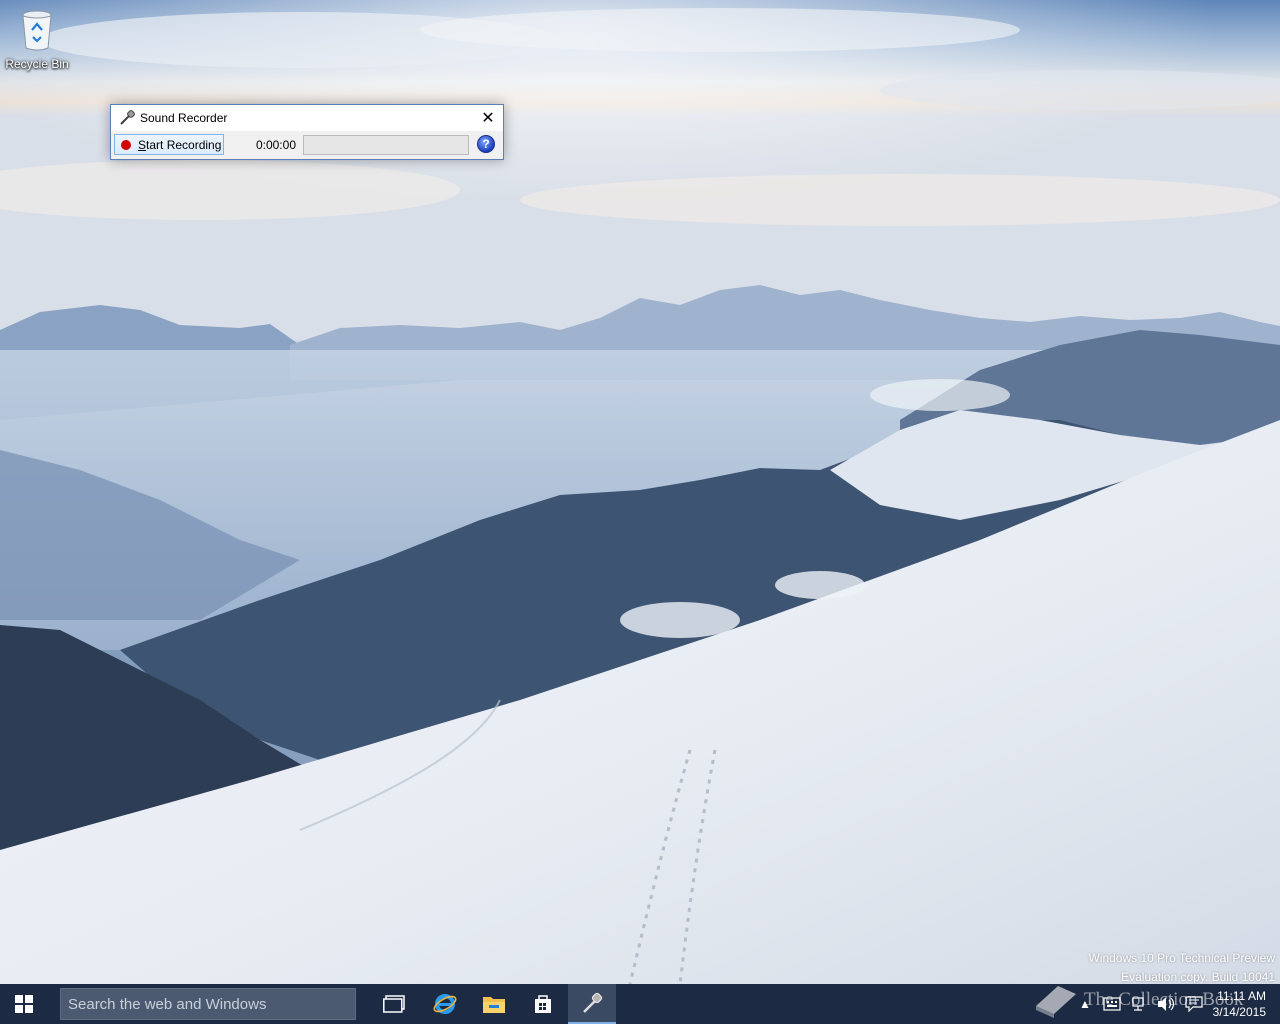 This screenshot has width=1280, height=1024. Describe the element at coordinates (307, 118) in the screenshot. I see `window-titlebar: Sound Recorder ✕` at that location.